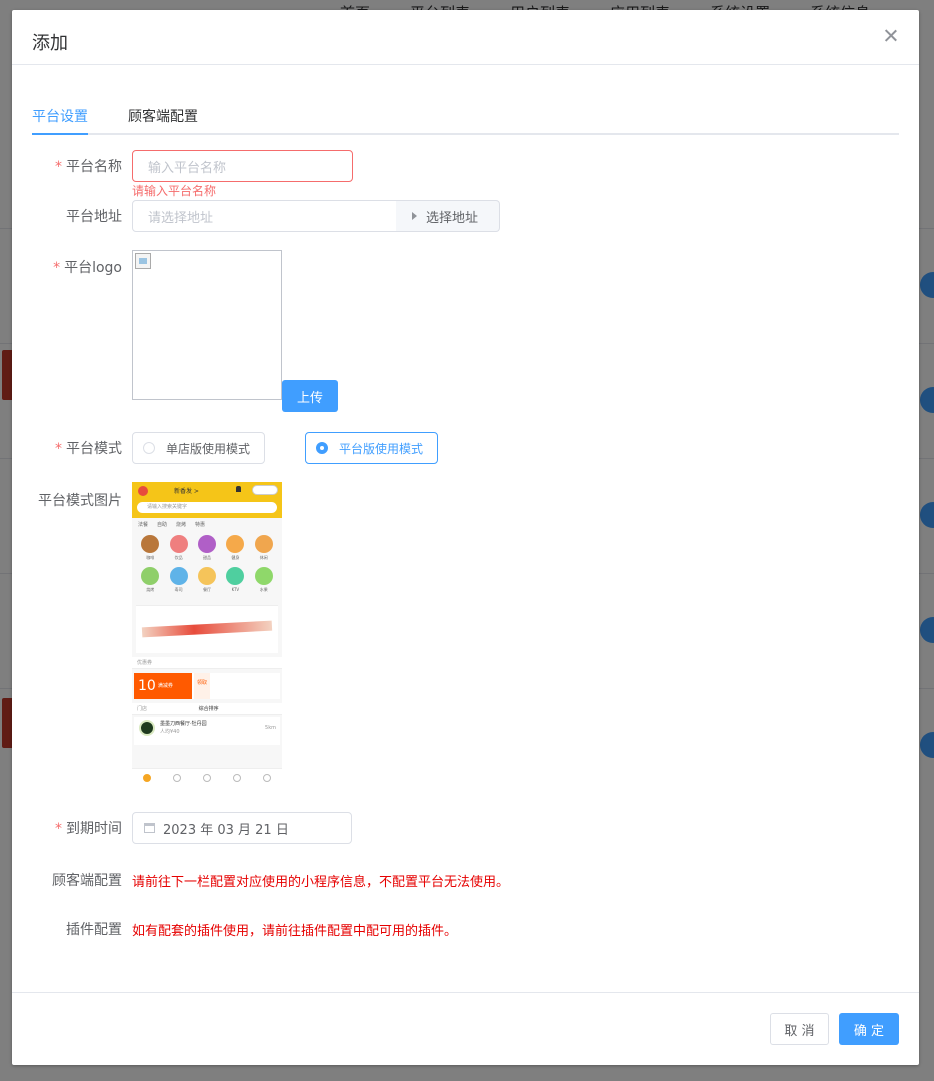  I want to click on preview-grid-item: 饮品, so click(178, 548).